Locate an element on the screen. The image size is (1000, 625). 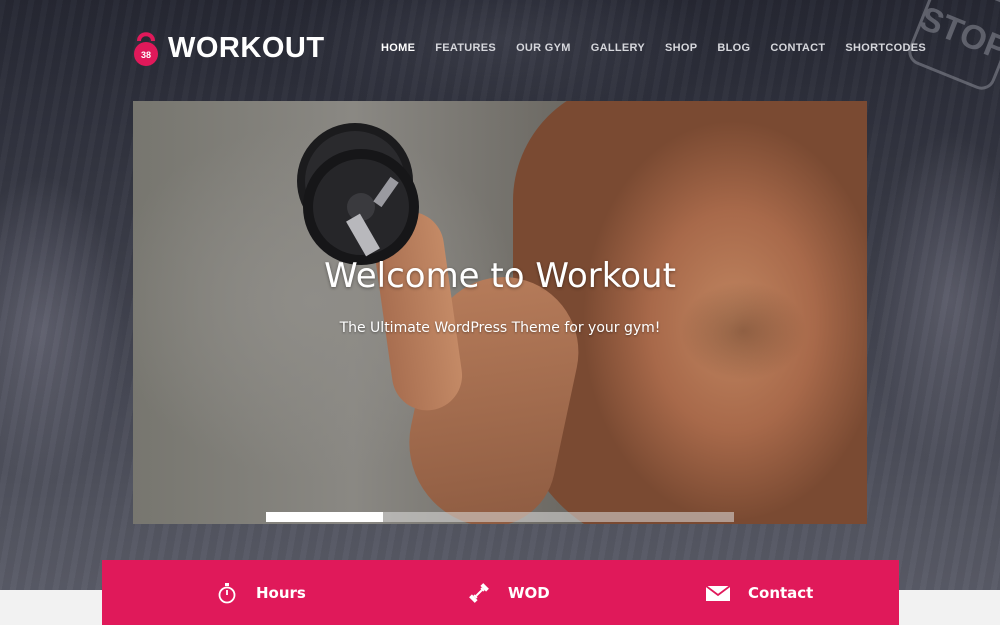
stopwatch-icon is located at coordinates (227, 592).